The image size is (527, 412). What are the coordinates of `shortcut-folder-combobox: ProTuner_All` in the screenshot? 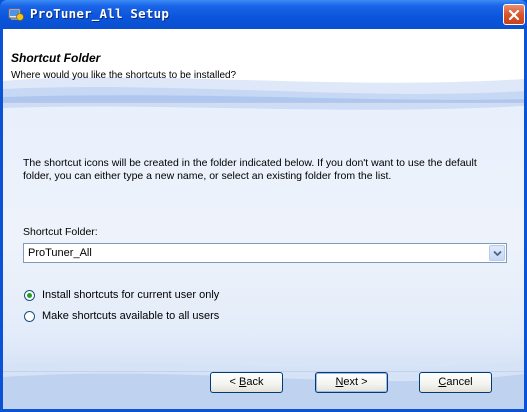 It's located at (265, 253).